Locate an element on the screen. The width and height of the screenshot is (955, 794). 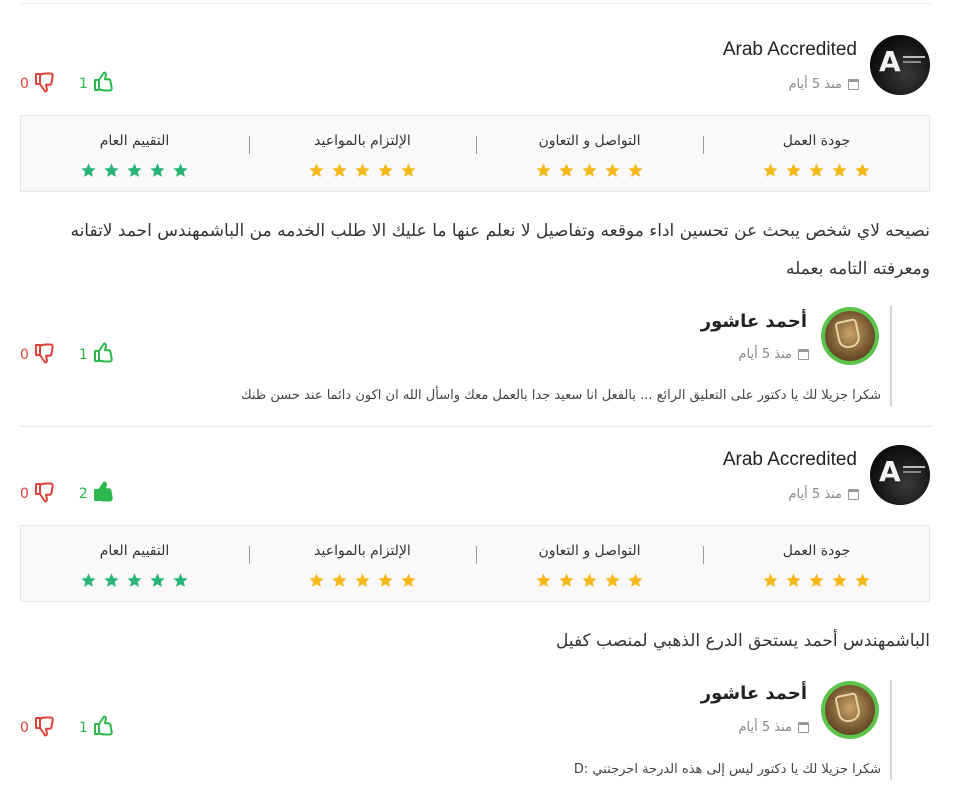
review-votes: 0 2 is located at coordinates (68, 494).